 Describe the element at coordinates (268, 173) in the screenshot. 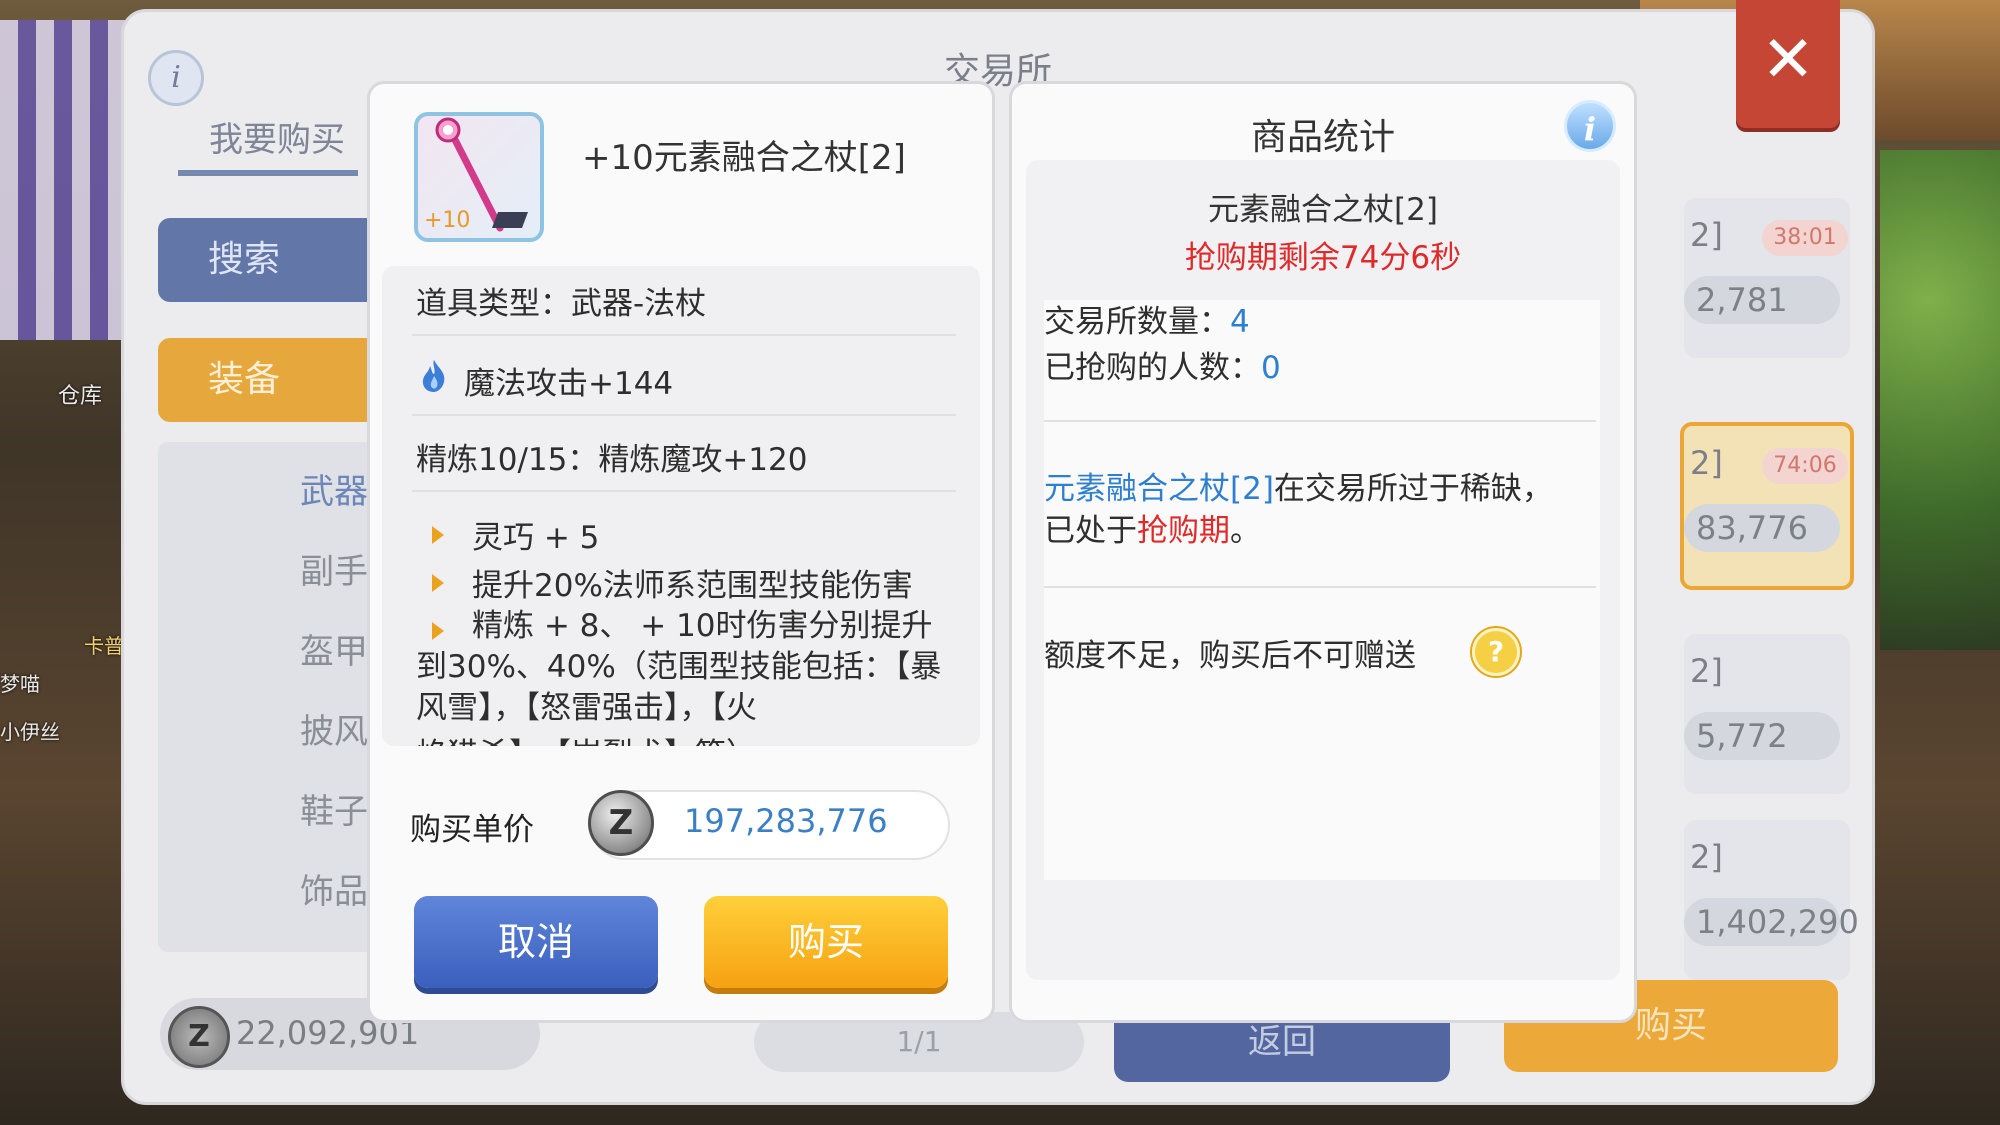

I see `tab-underline` at that location.